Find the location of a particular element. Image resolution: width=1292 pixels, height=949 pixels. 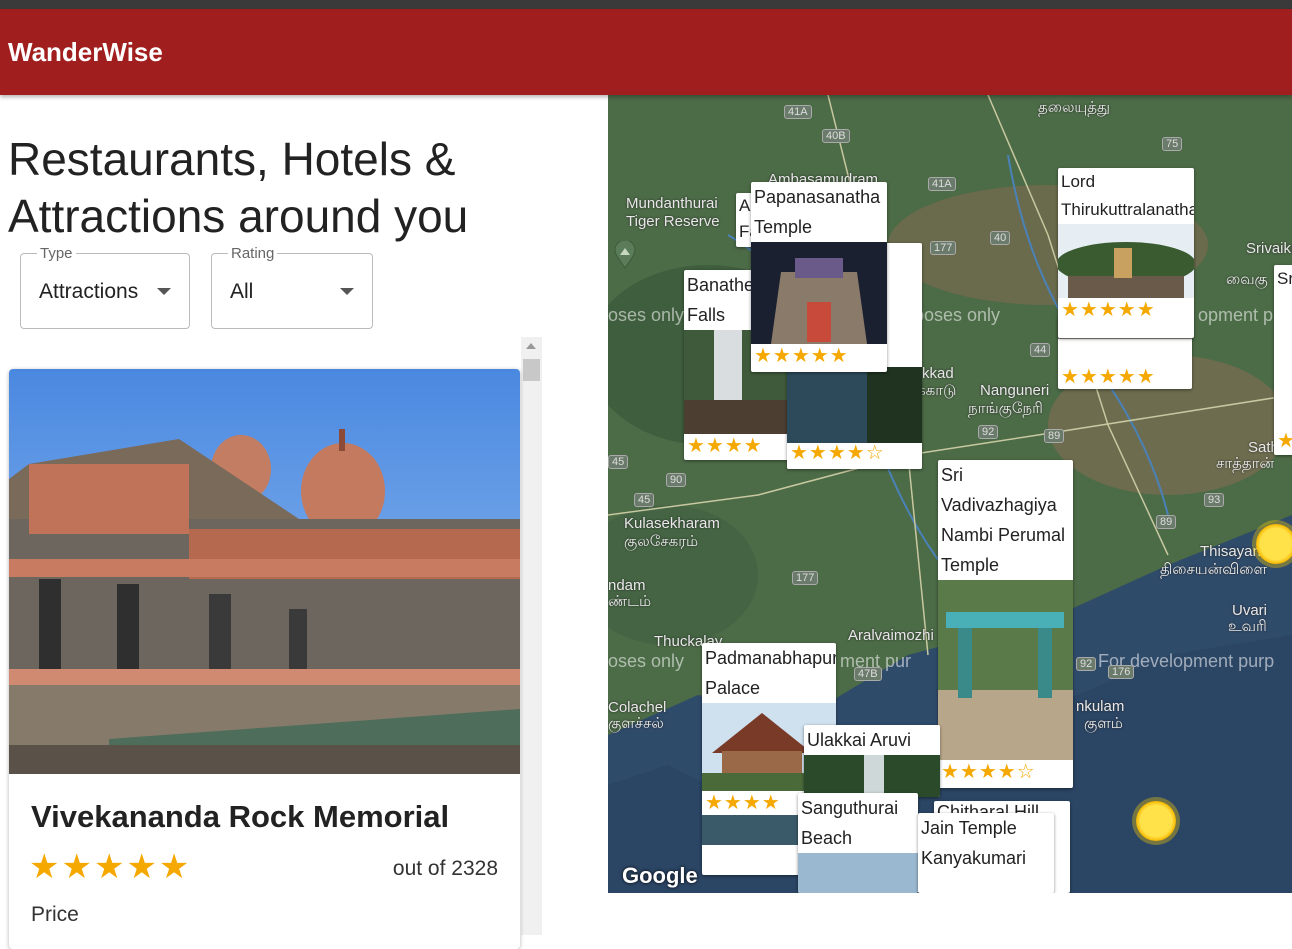

road-shield: 40 is located at coordinates (1000, 238).